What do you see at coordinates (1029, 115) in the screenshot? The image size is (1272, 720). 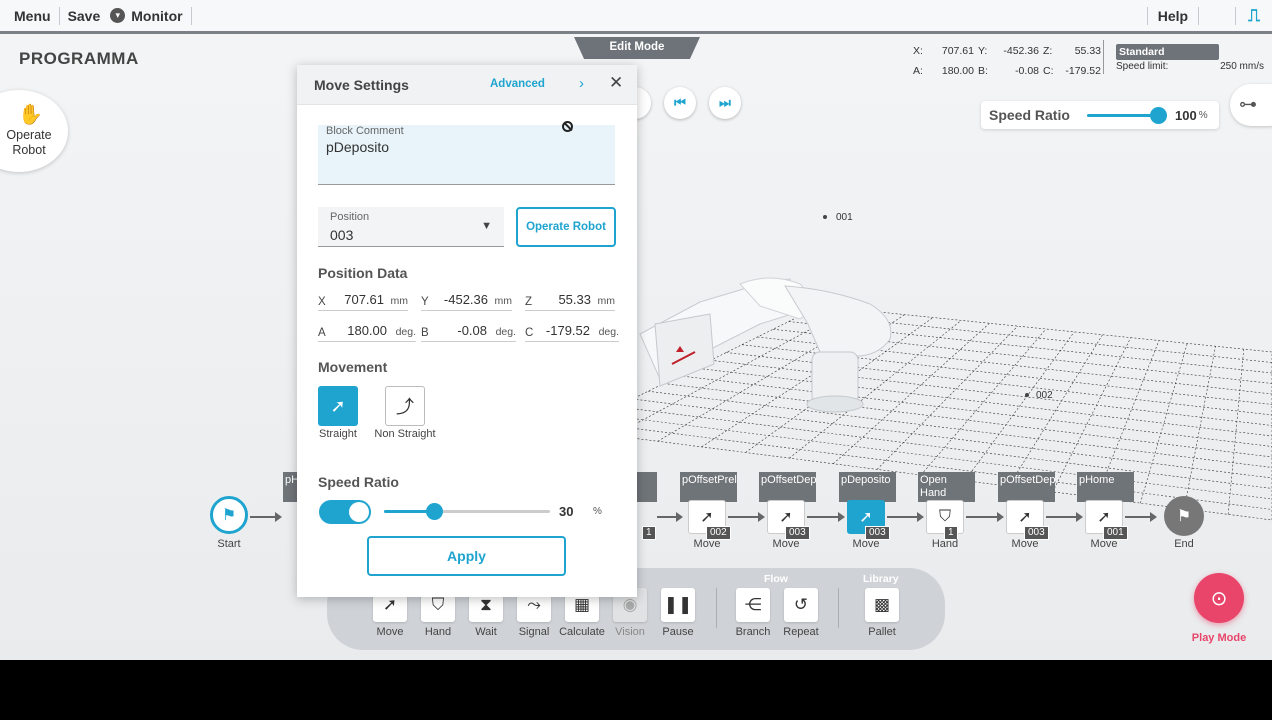 I see `speed-ratio-label: Speed Ratio` at bounding box center [1029, 115].